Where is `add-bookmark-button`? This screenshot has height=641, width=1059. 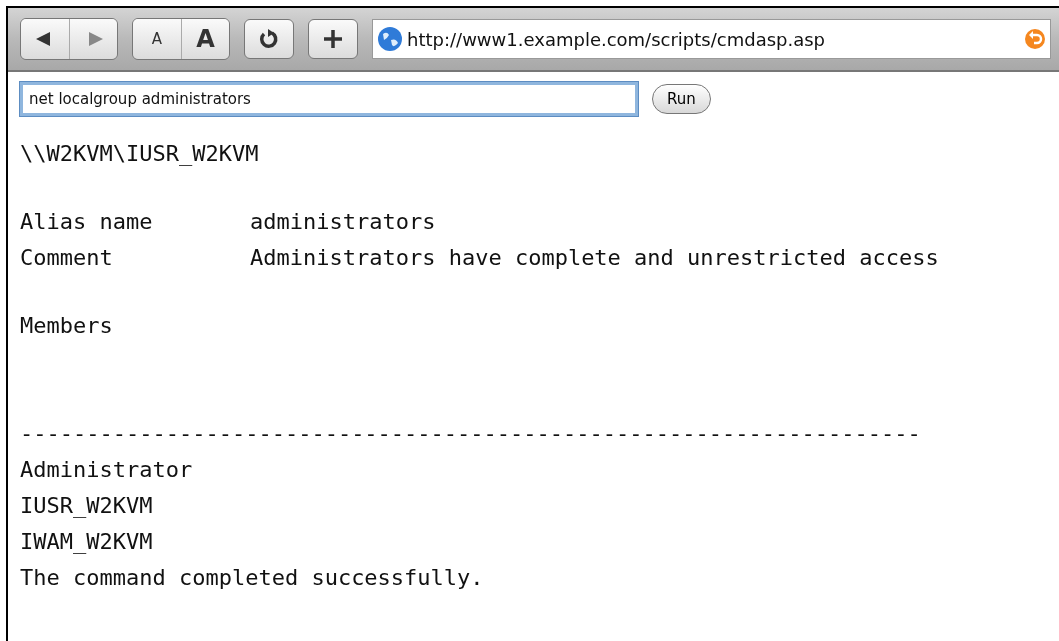 add-bookmark-button is located at coordinates (333, 39).